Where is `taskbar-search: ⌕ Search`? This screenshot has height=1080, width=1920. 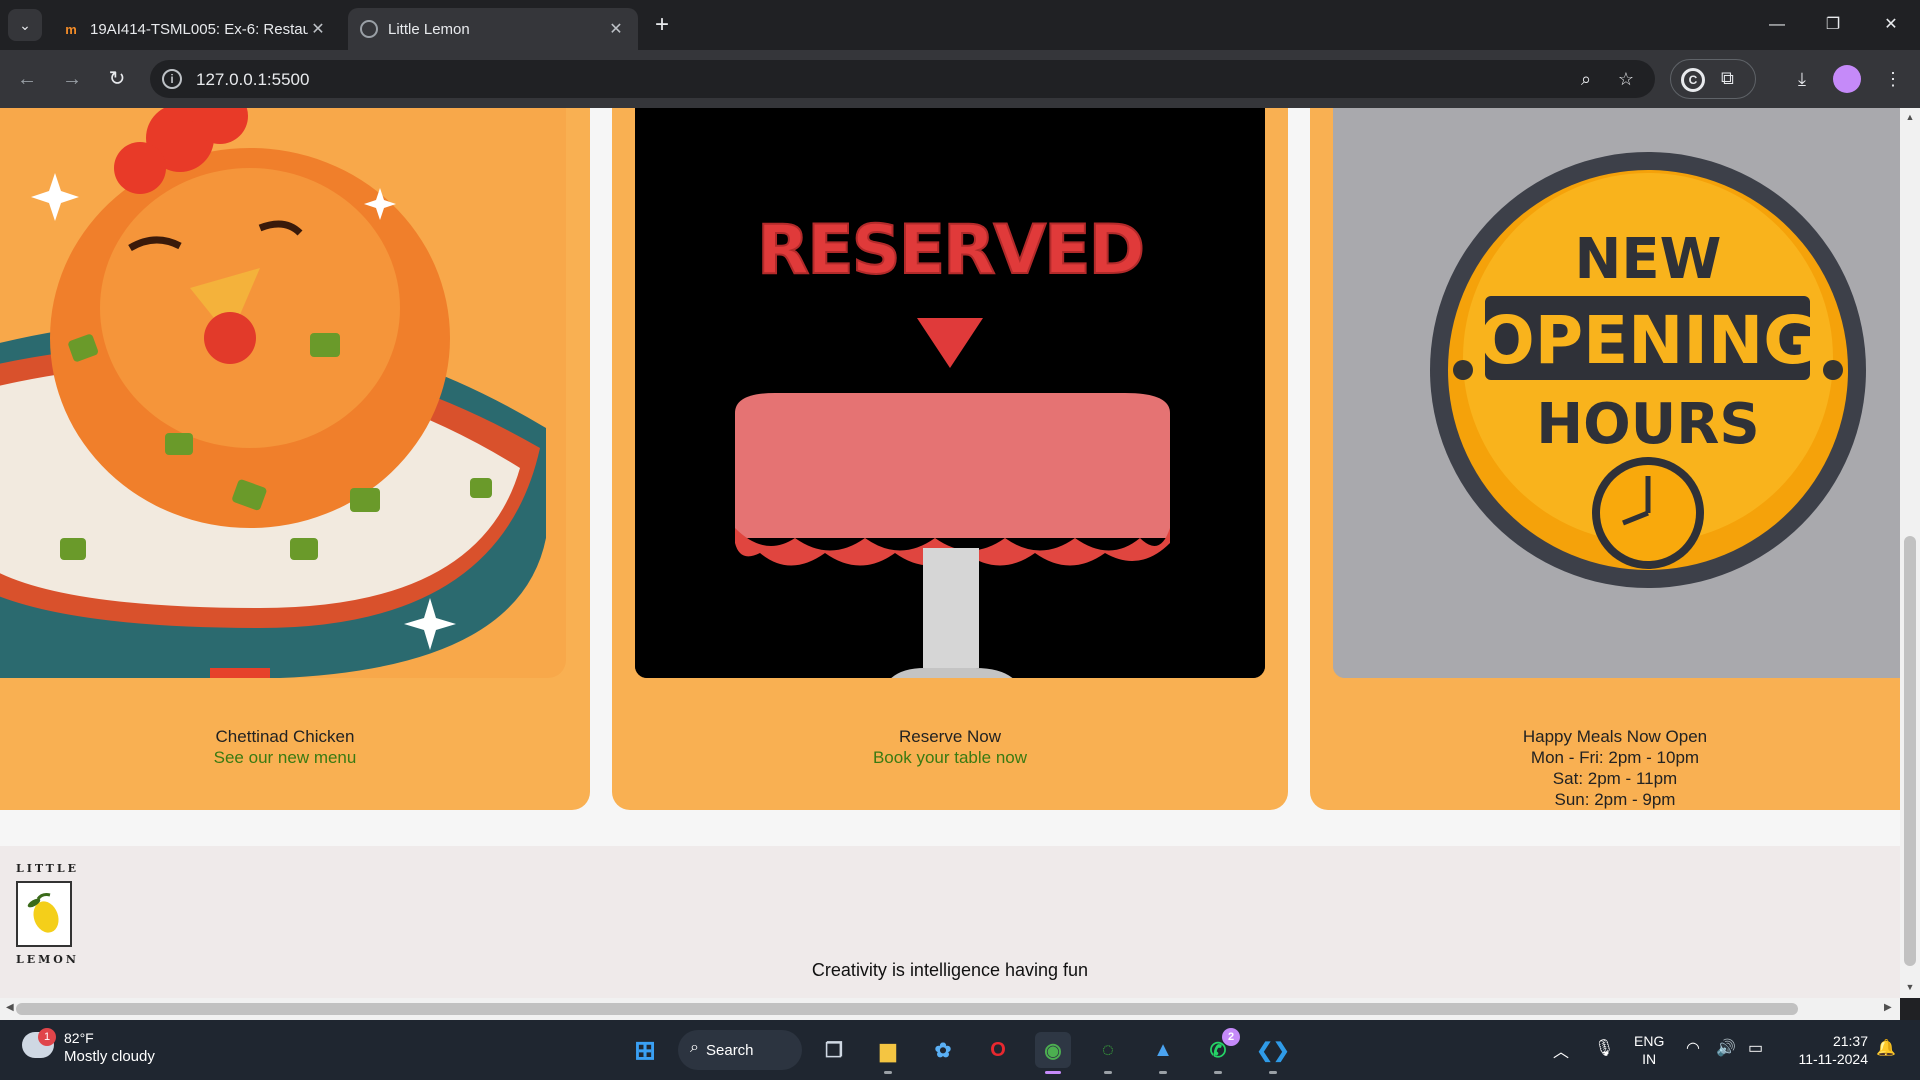 taskbar-search: ⌕ Search is located at coordinates (740, 1050).